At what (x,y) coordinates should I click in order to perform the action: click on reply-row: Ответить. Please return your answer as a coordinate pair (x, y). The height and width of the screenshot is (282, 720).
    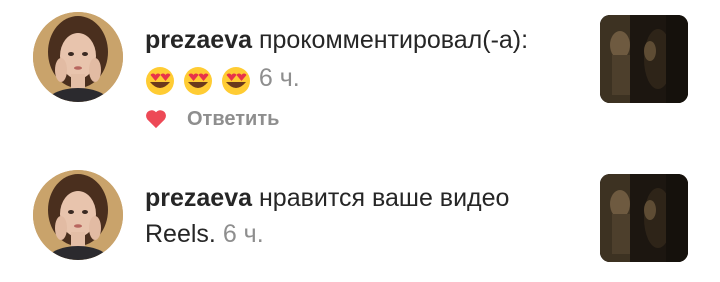
    Looking at the image, I should click on (212, 119).